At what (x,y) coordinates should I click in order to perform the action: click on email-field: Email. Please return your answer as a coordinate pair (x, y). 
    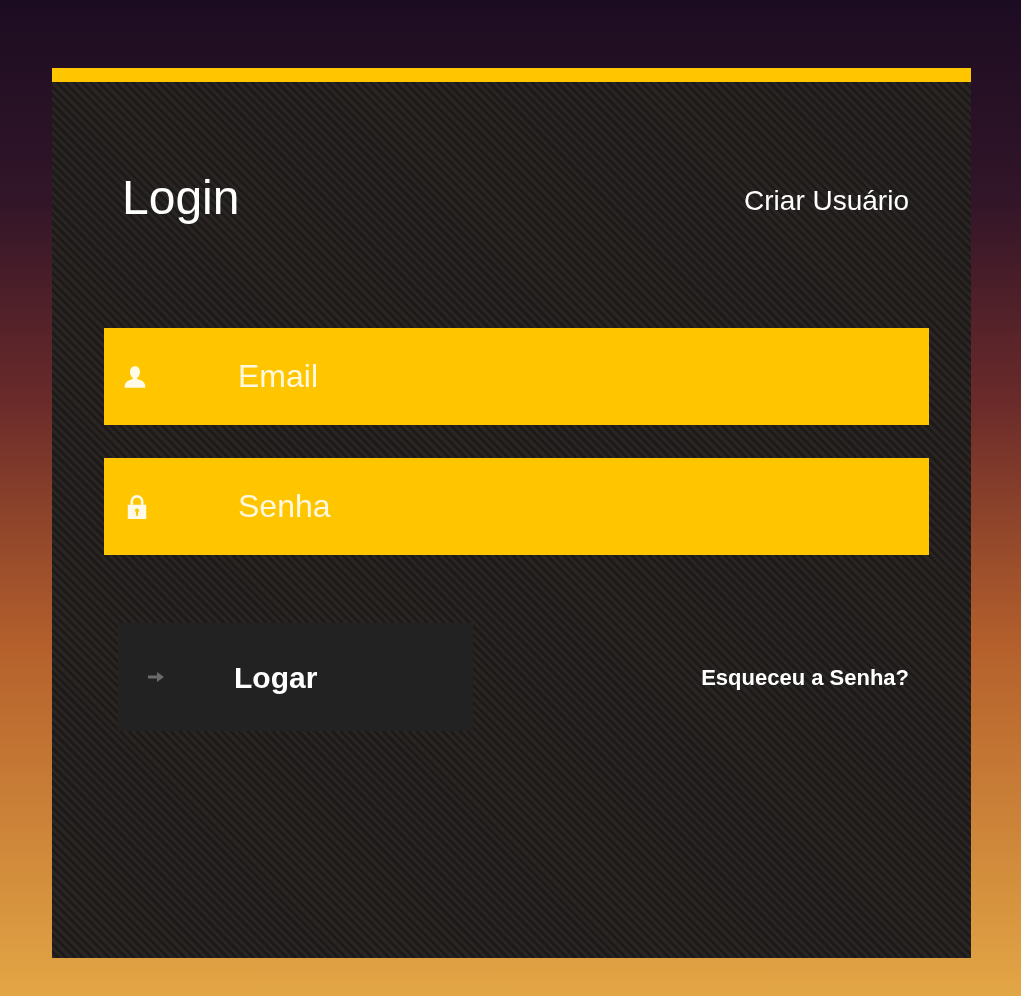
    Looking at the image, I should click on (516, 376).